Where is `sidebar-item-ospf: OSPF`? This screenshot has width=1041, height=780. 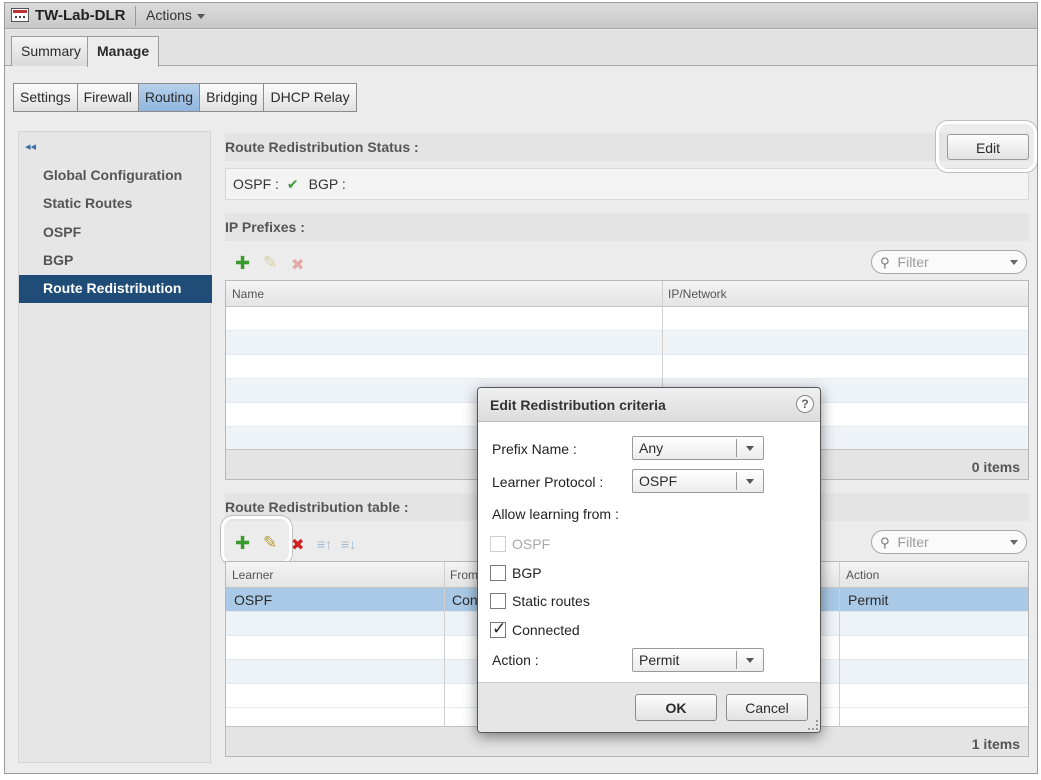
sidebar-item-ospf: OSPF is located at coordinates (62, 232).